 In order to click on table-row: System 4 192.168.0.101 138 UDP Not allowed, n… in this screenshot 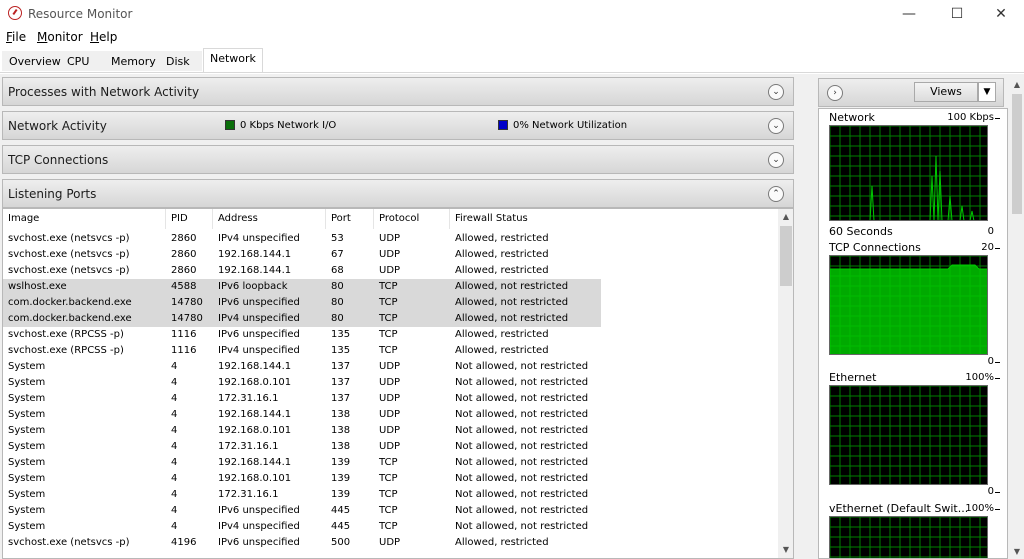, I will do `click(302, 431)`.